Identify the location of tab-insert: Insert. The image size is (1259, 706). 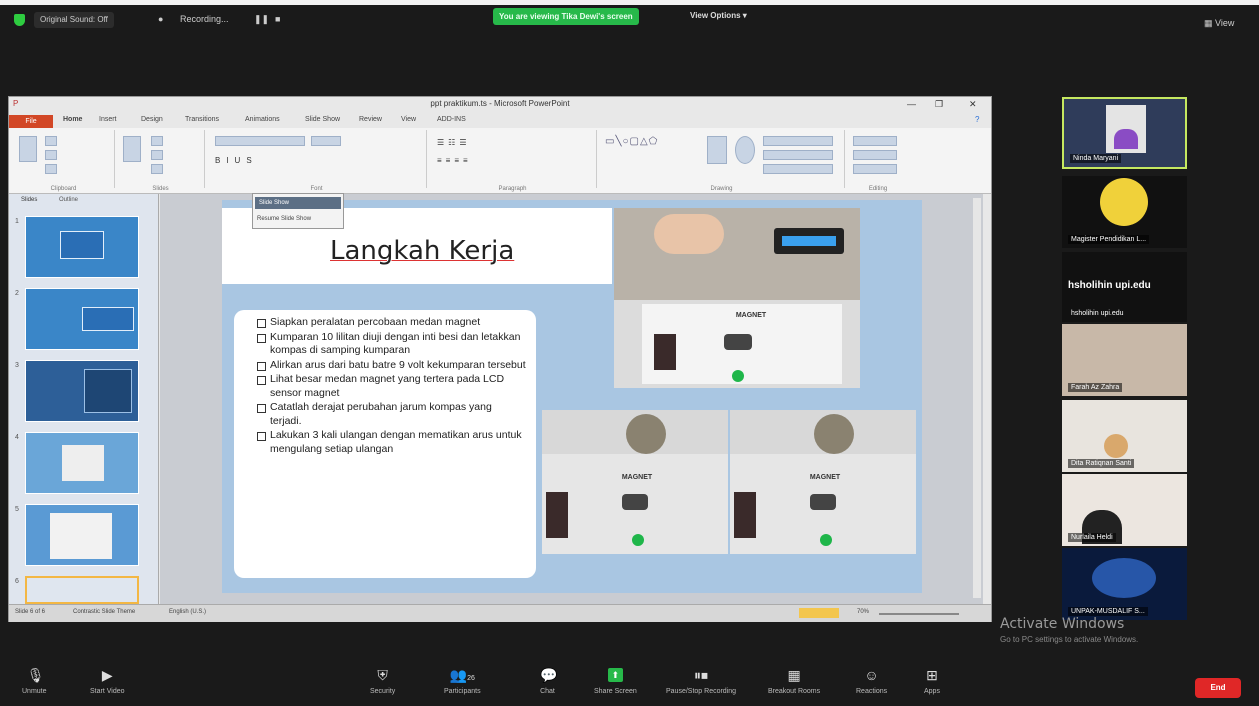
(108, 119).